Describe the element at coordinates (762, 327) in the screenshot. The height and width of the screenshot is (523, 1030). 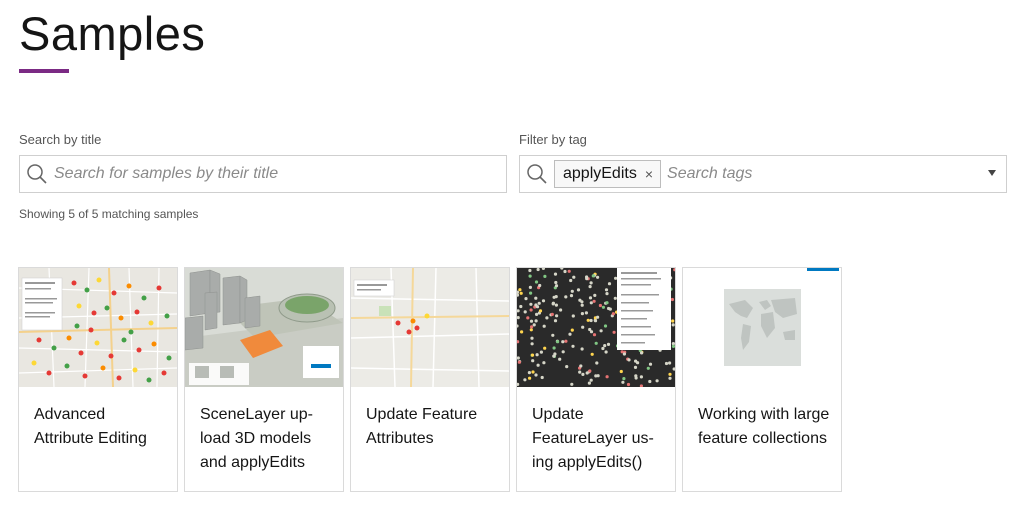
I see `world-map-thumbnail` at that location.